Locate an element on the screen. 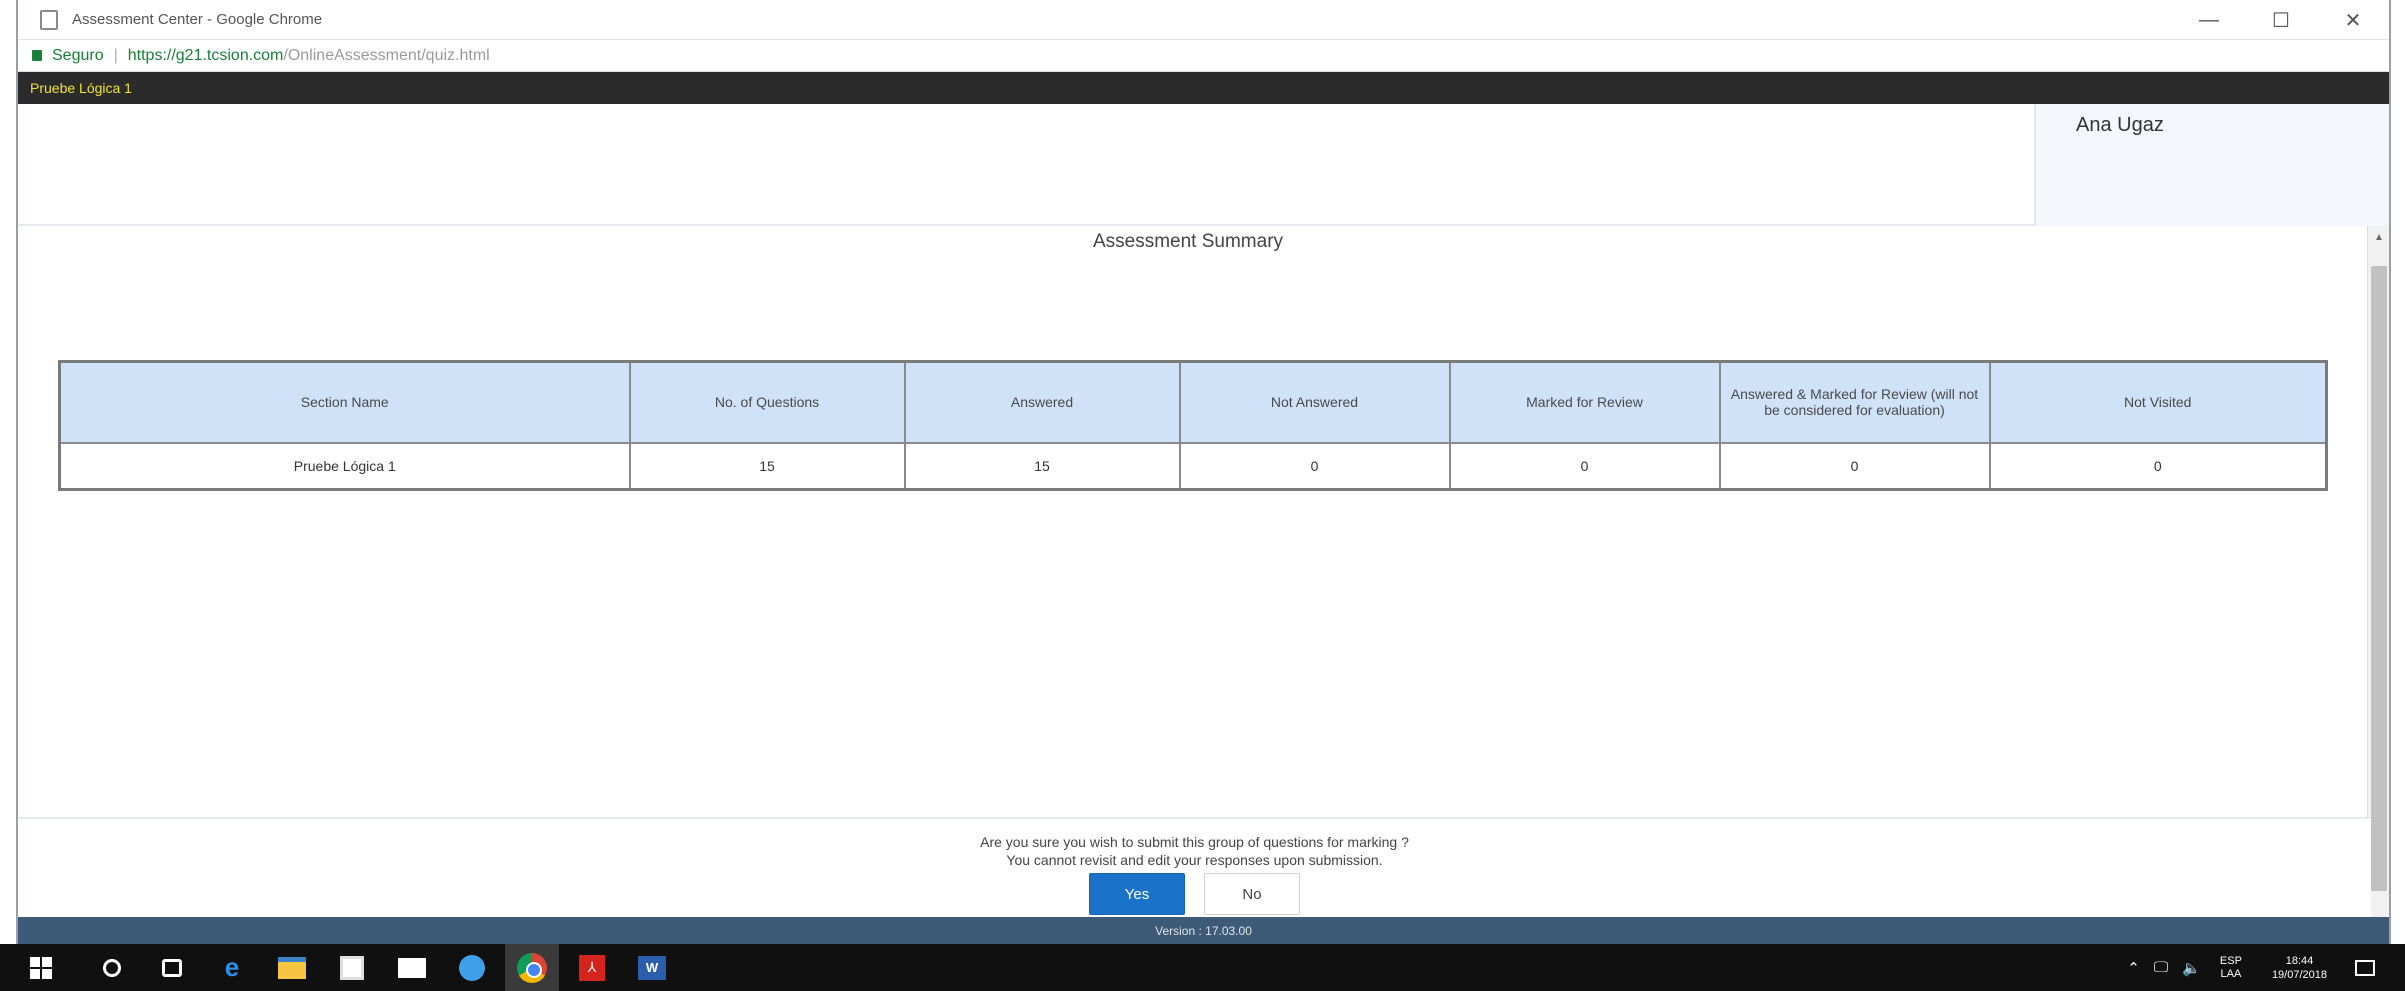  chevron-up-icon: ⌃ is located at coordinates (2133, 968).